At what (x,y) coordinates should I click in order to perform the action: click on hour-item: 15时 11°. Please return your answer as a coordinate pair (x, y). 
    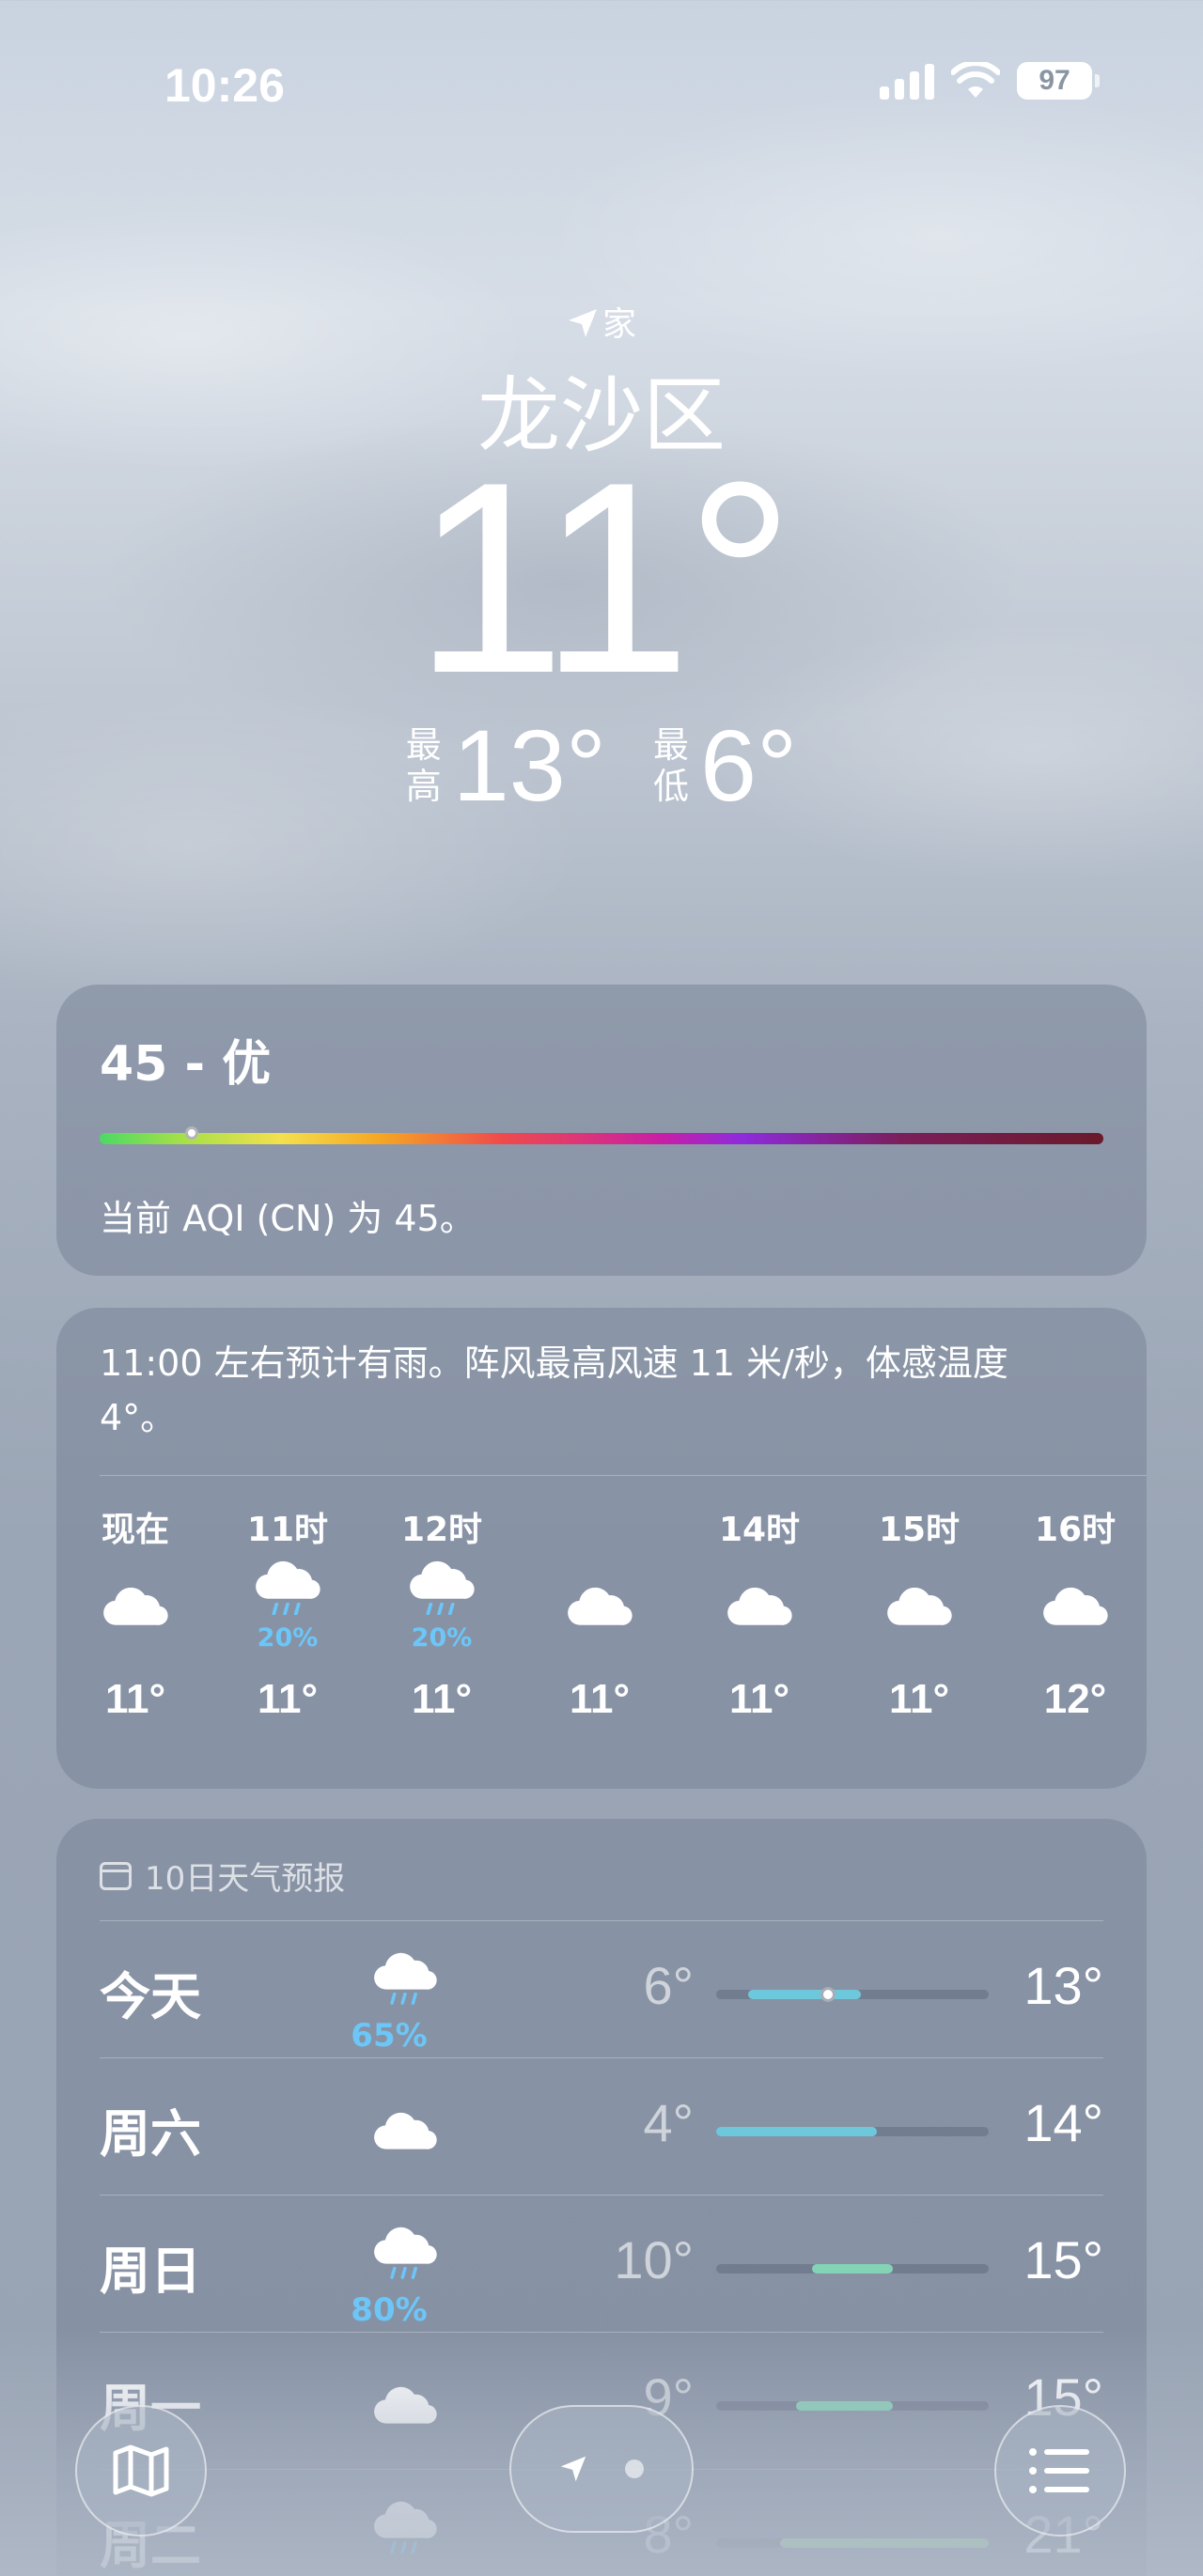
    Looking at the image, I should click on (919, 1615).